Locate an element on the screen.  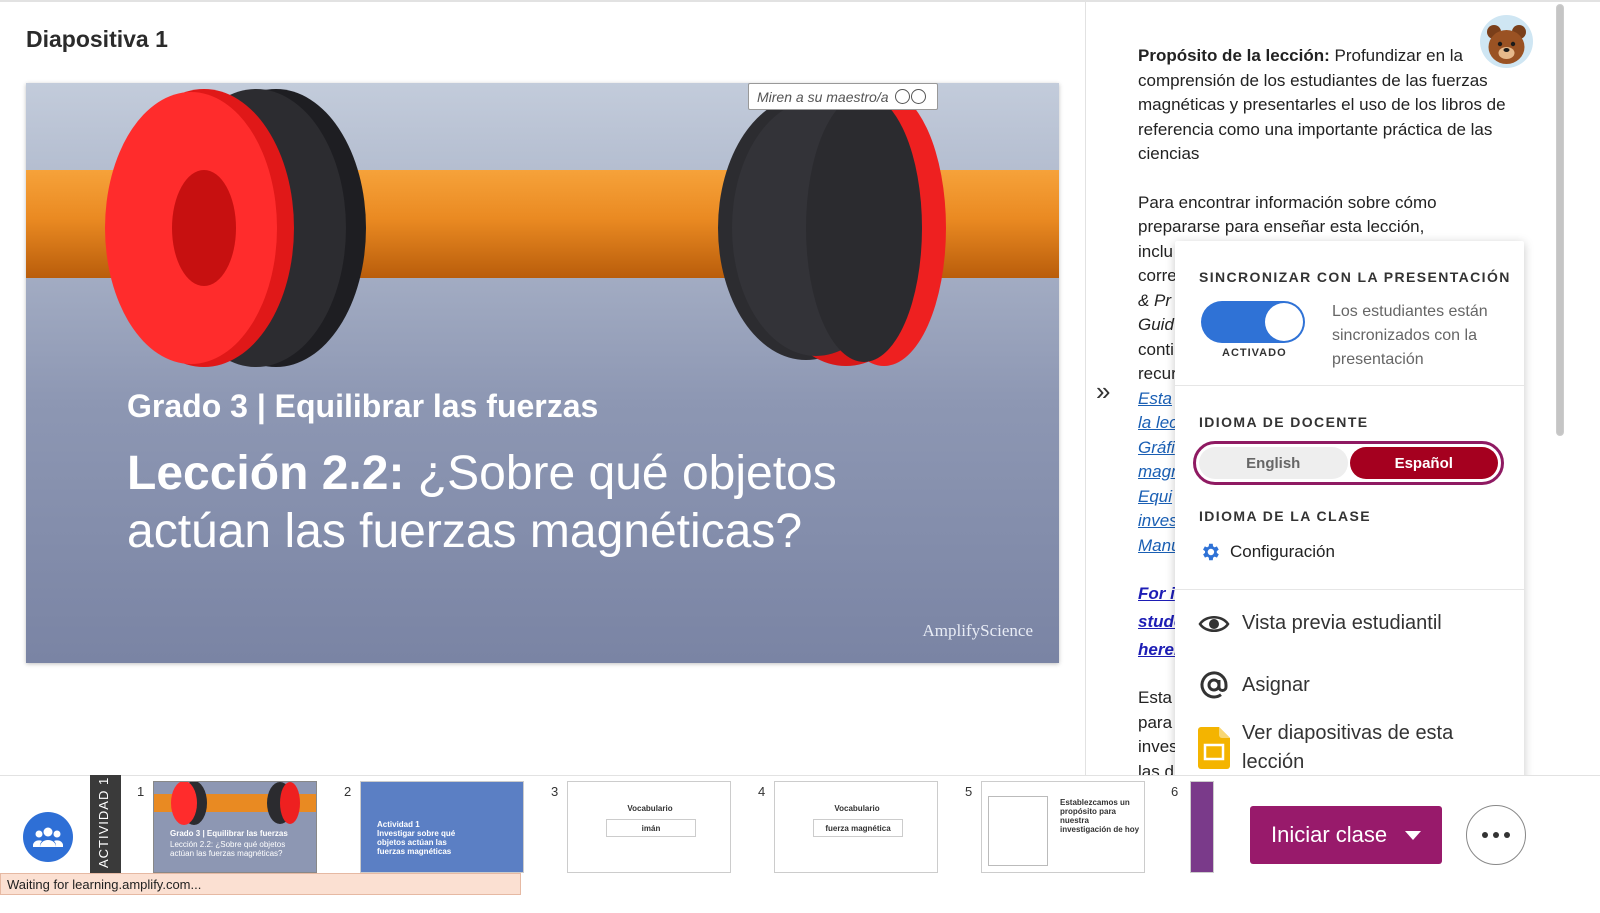
watch-teacher-badge: Miren a su maestro/a is located at coordinates (843, 96).